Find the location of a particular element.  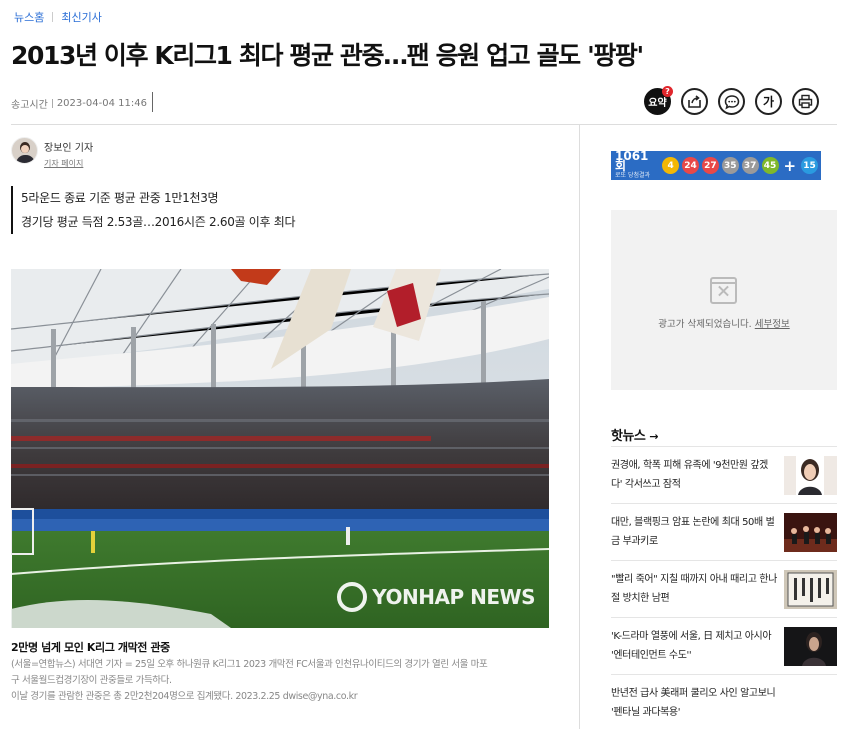

hot-news-item: 반년전 급사 美래퍼 쿨리오 사인 알고보니 '펜타닐 과다복용' is located at coordinates (724, 701).